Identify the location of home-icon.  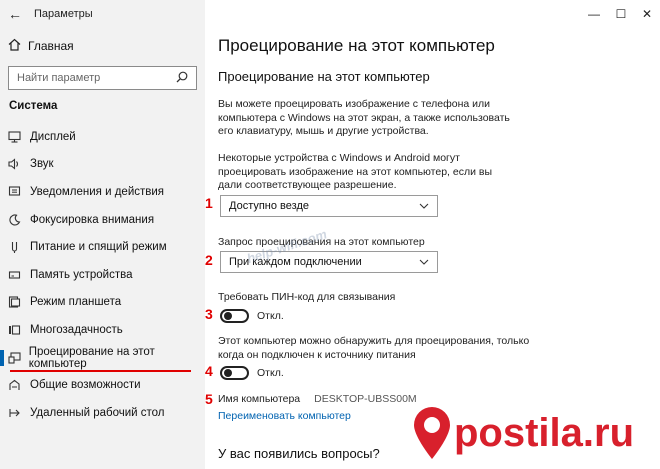
(18, 46).